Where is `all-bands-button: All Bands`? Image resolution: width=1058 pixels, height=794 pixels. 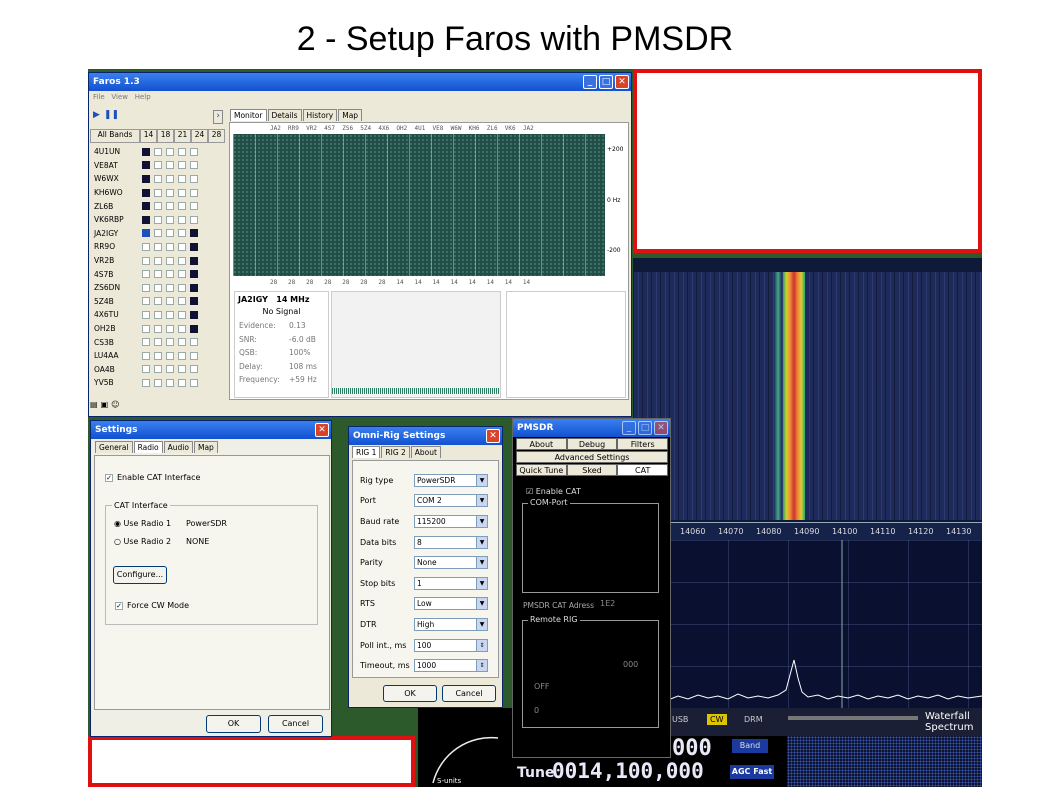 all-bands-button: All Bands is located at coordinates (115, 136).